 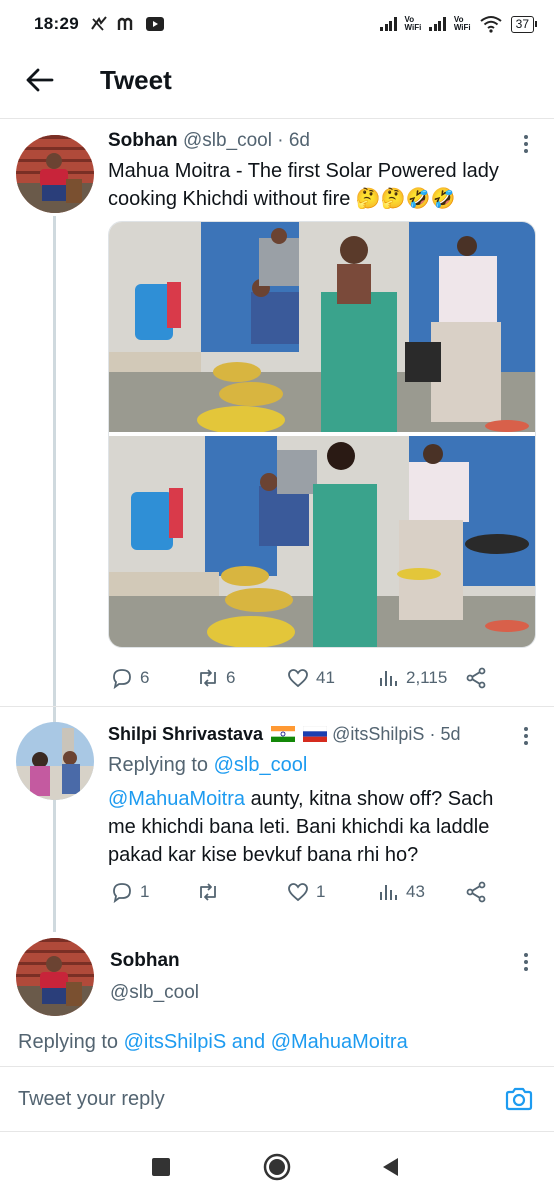 I want to click on status-right: Vo WiFi Vo WiFi 37, so click(x=459, y=24).